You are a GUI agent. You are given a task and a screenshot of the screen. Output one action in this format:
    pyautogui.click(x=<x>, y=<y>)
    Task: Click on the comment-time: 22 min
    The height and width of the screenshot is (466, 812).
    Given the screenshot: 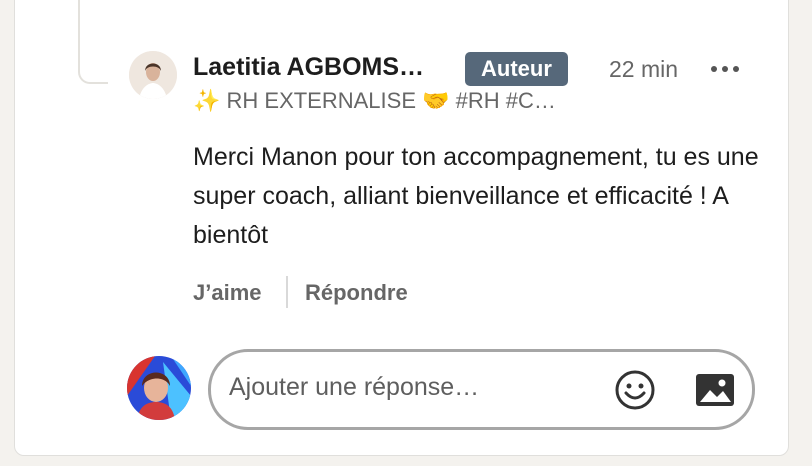 What is the action you would take?
    pyautogui.click(x=644, y=69)
    